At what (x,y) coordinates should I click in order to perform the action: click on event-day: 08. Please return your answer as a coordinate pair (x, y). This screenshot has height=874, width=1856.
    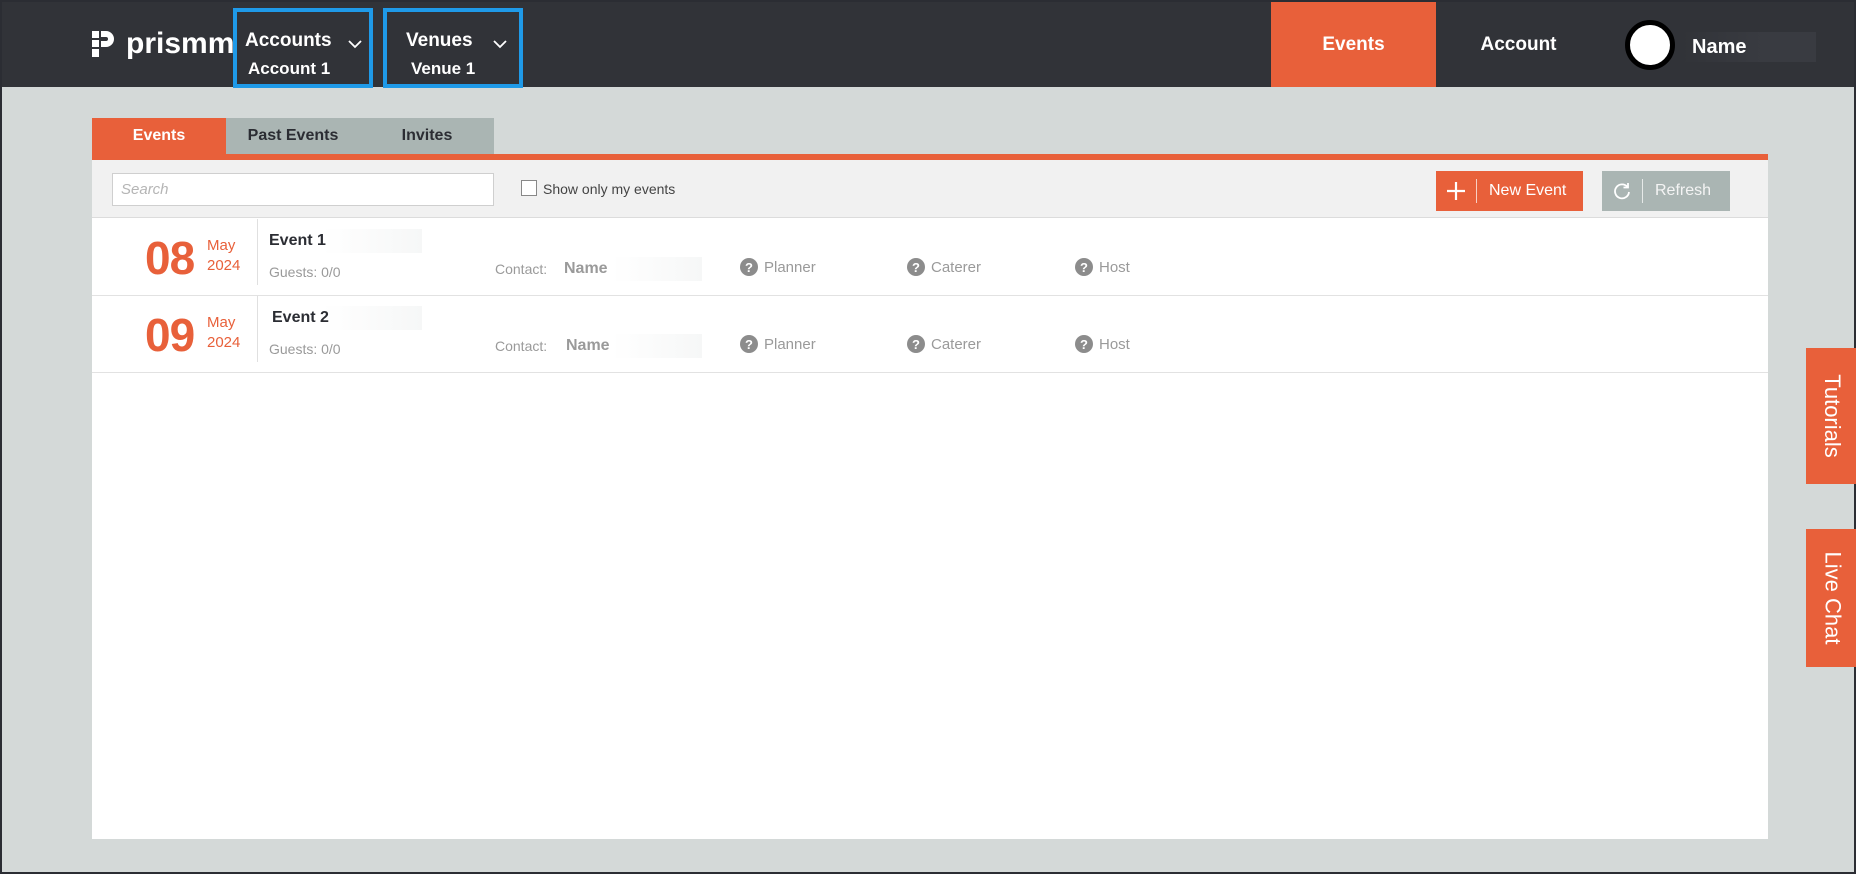
    Looking at the image, I should click on (170, 258).